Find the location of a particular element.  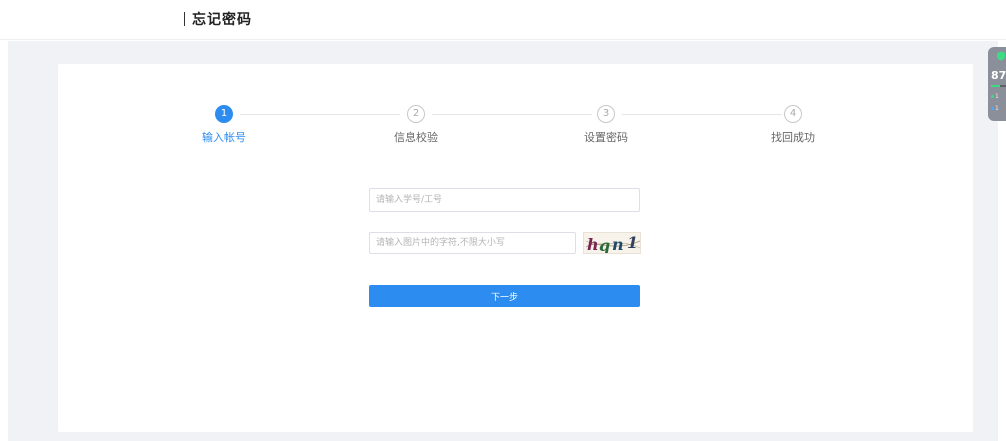

download-stat: 1 is located at coordinates (995, 108).